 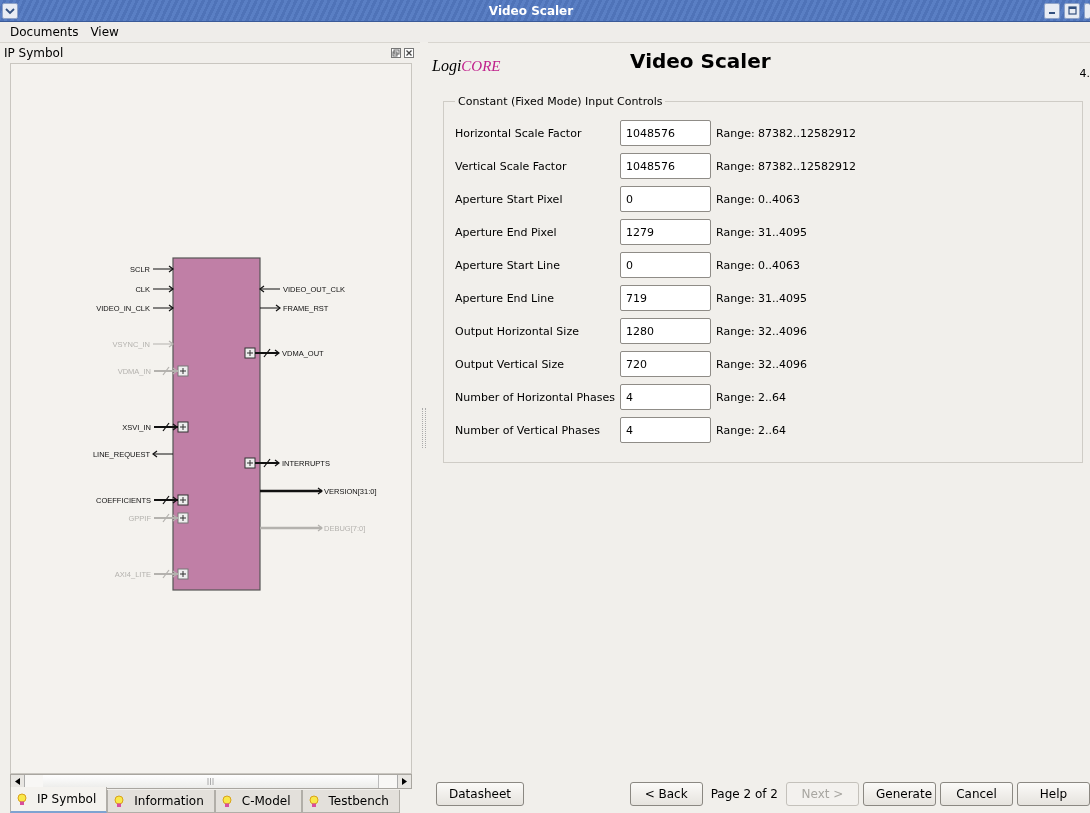 What do you see at coordinates (396, 53) in the screenshot?
I see `float-icon` at bounding box center [396, 53].